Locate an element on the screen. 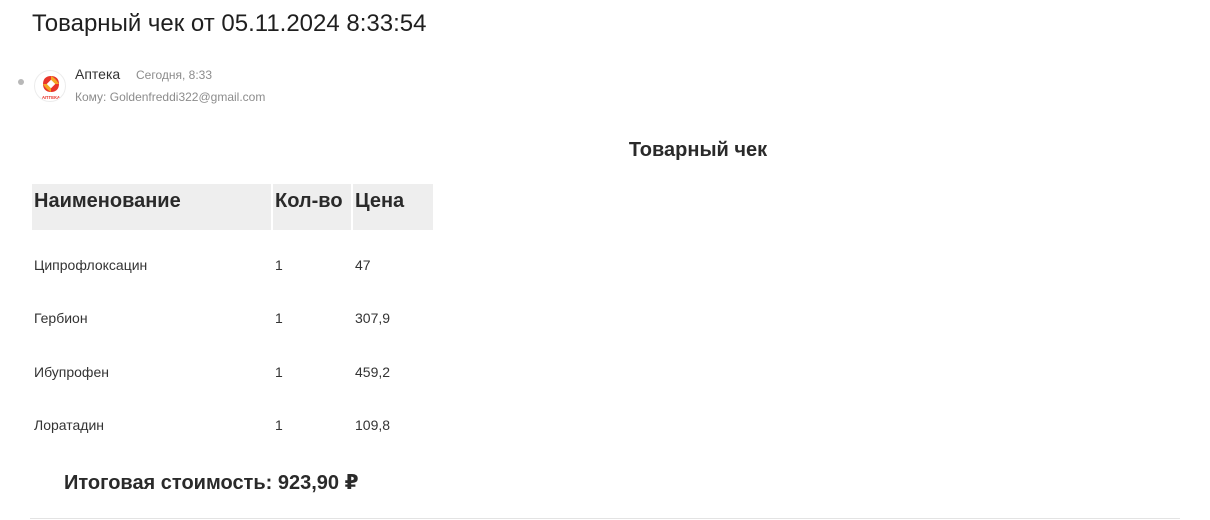 The height and width of the screenshot is (520, 1210). table-row: Гербион 1 307,9 is located at coordinates (232, 319).